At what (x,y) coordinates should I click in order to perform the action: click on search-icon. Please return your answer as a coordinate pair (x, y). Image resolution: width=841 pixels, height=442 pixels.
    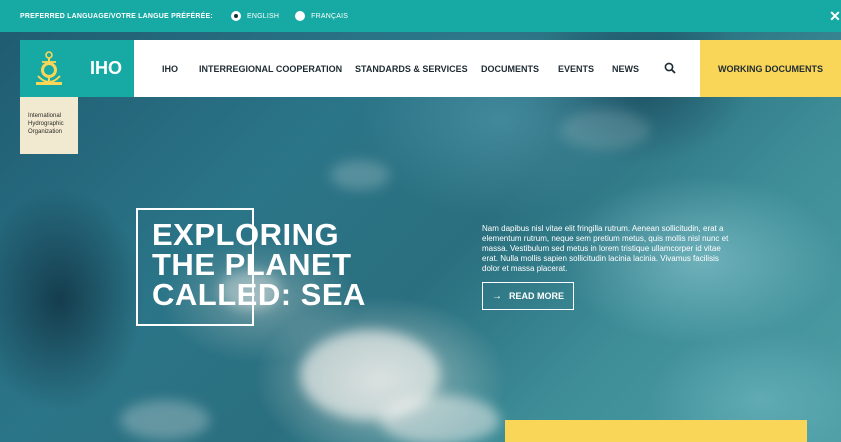
    Looking at the image, I should click on (670, 68).